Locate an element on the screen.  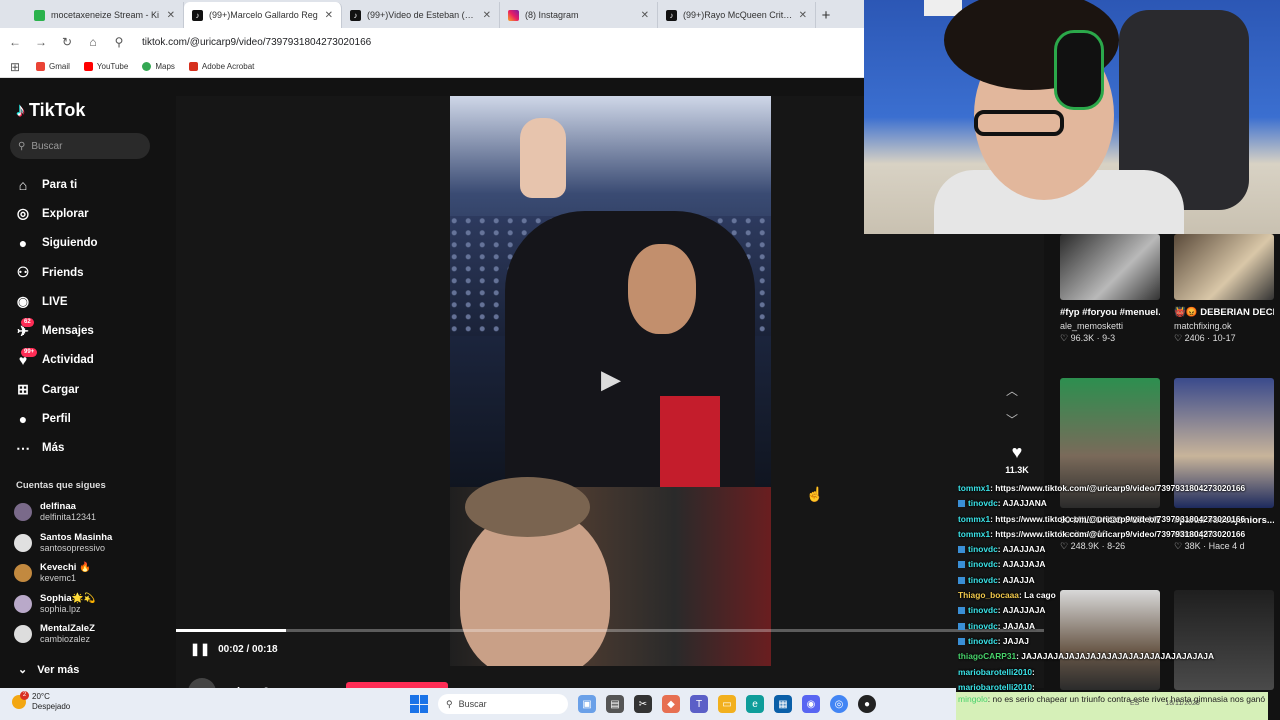
forward-icon: → is located at coordinates (41, 42).